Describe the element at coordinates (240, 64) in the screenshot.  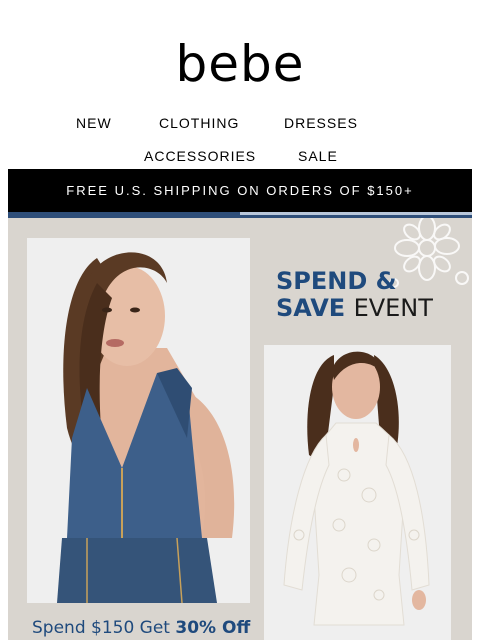
I see `brand-logo: bebe` at that location.